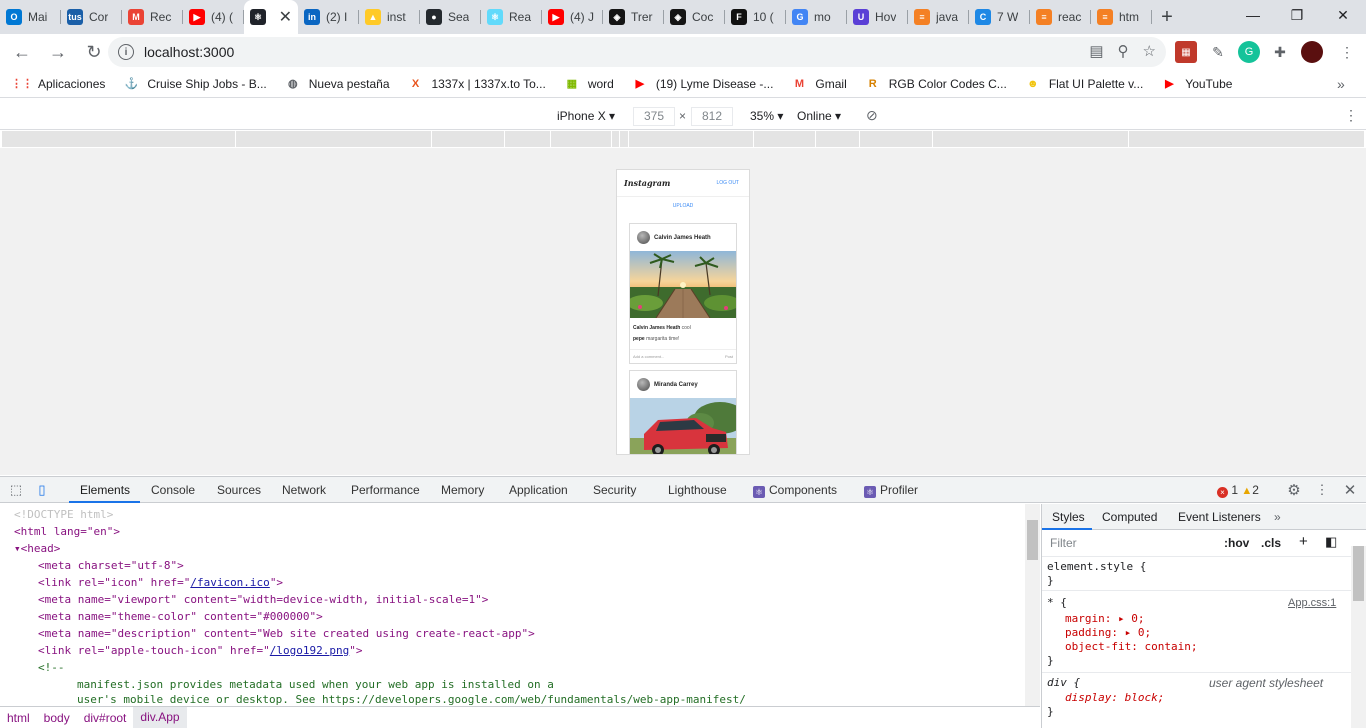  I want to click on post-comment-button: Post, so click(729, 356).